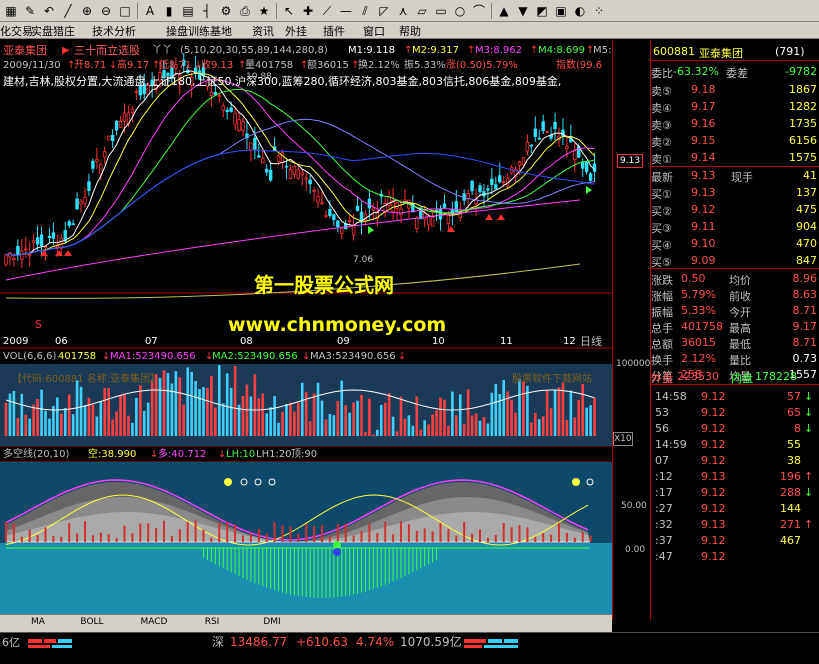 The width and height of the screenshot is (819, 664). Describe the element at coordinates (289, 11) in the screenshot. I see `cursor-icon: ↖` at that location.